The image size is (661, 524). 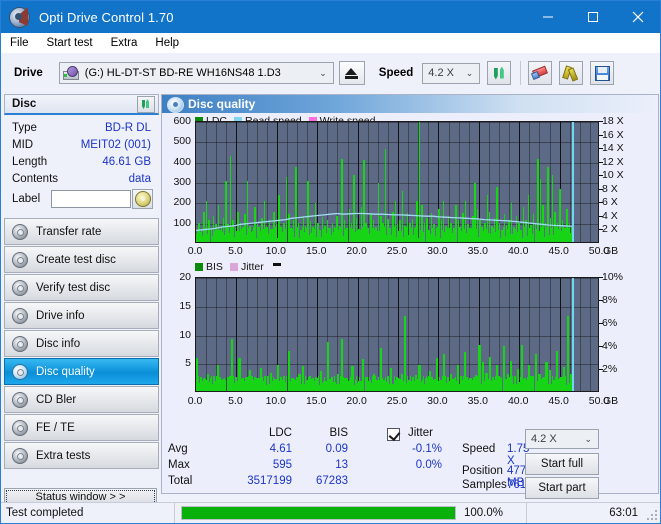 What do you see at coordinates (410, 104) in the screenshot?
I see `panel-header: Disc quality` at bounding box center [410, 104].